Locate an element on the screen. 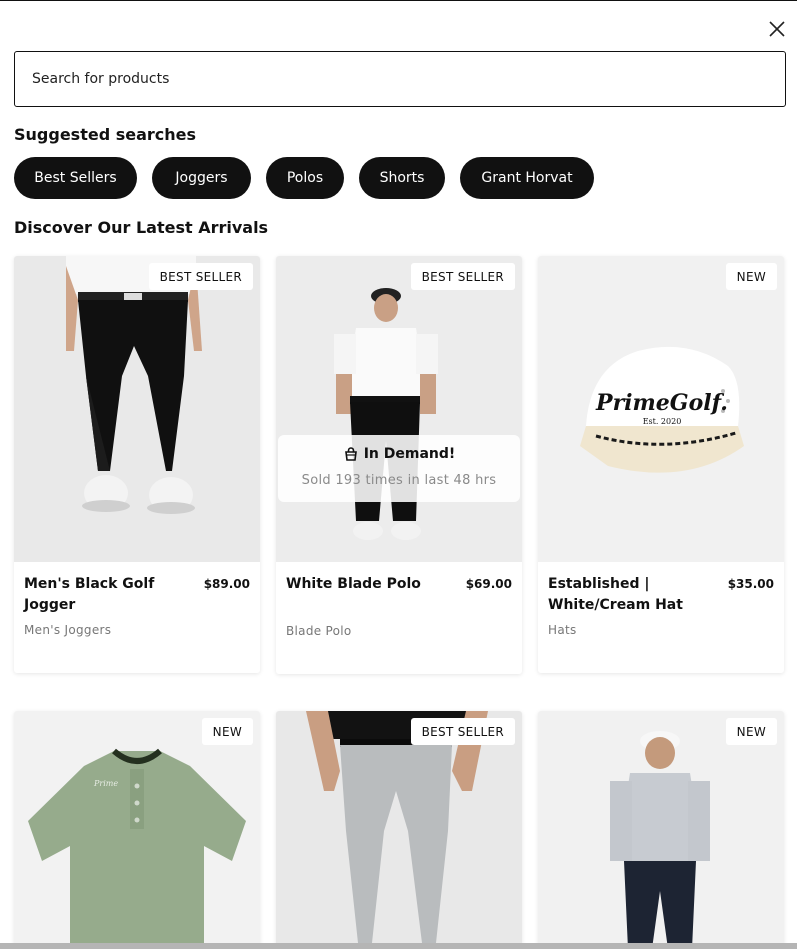  product-category: Hats is located at coordinates (562, 630).